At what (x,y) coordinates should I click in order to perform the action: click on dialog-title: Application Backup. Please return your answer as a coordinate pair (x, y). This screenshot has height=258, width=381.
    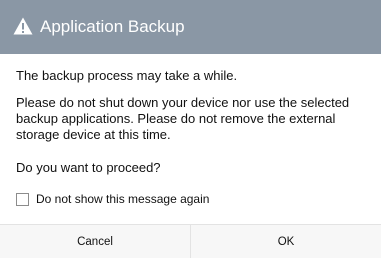
    Looking at the image, I should click on (112, 26).